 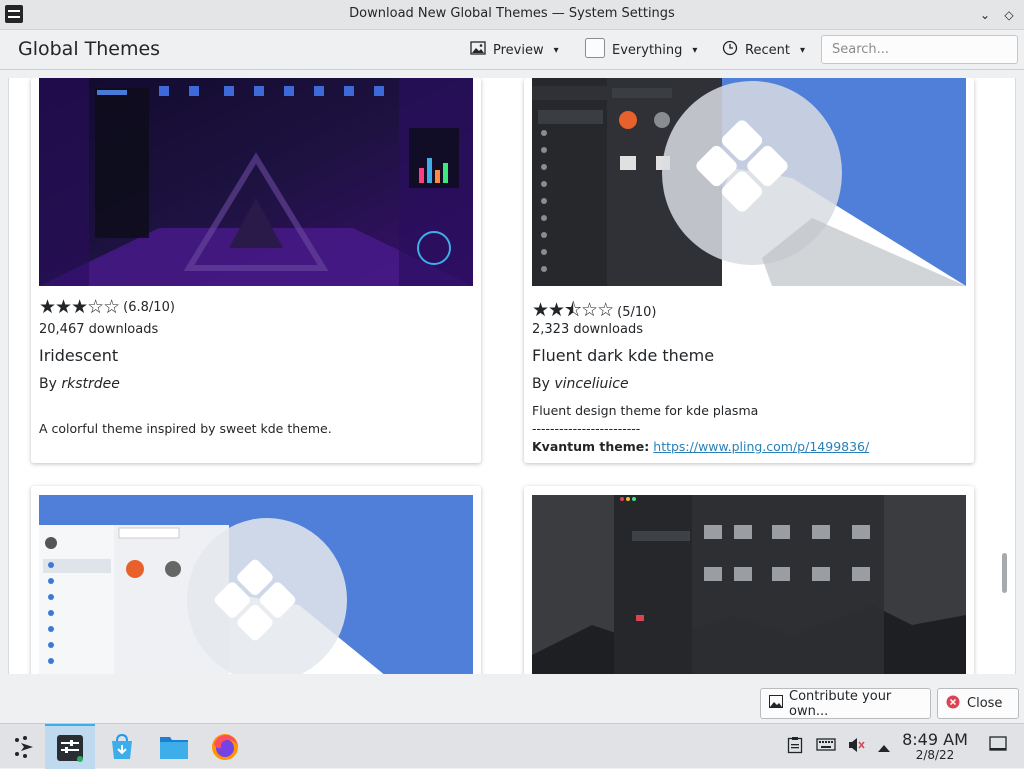 What do you see at coordinates (1004, 573) in the screenshot?
I see `scrollbar` at bounding box center [1004, 573].